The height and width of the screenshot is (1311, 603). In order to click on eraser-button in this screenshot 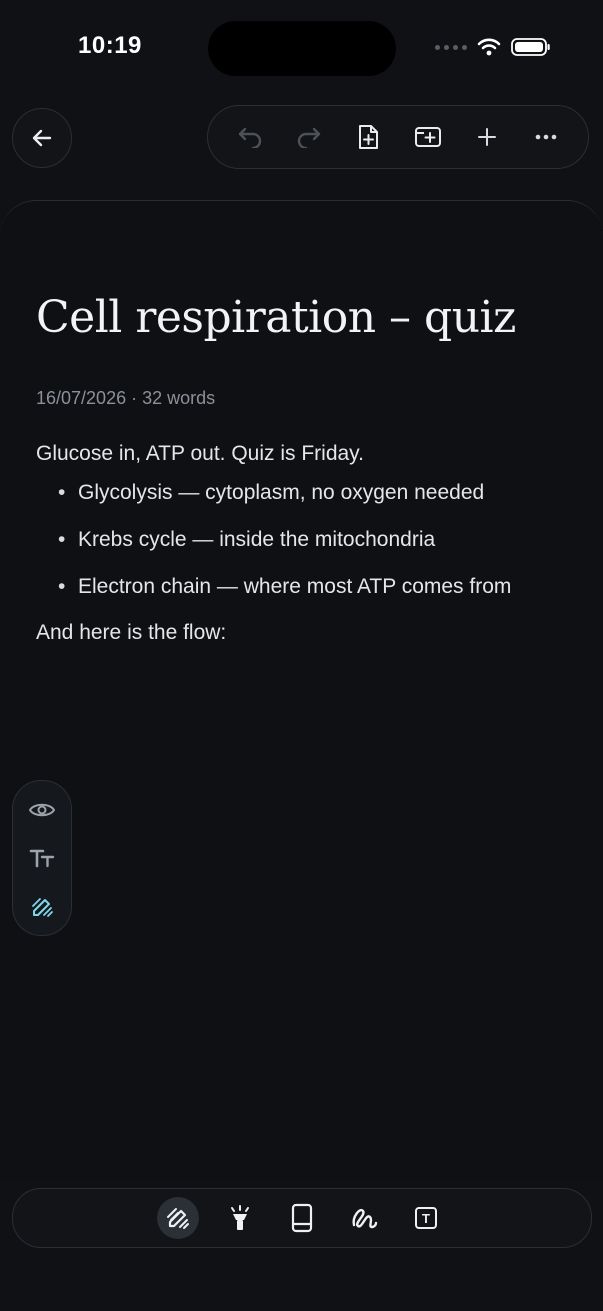, I will do `click(302, 1218)`.